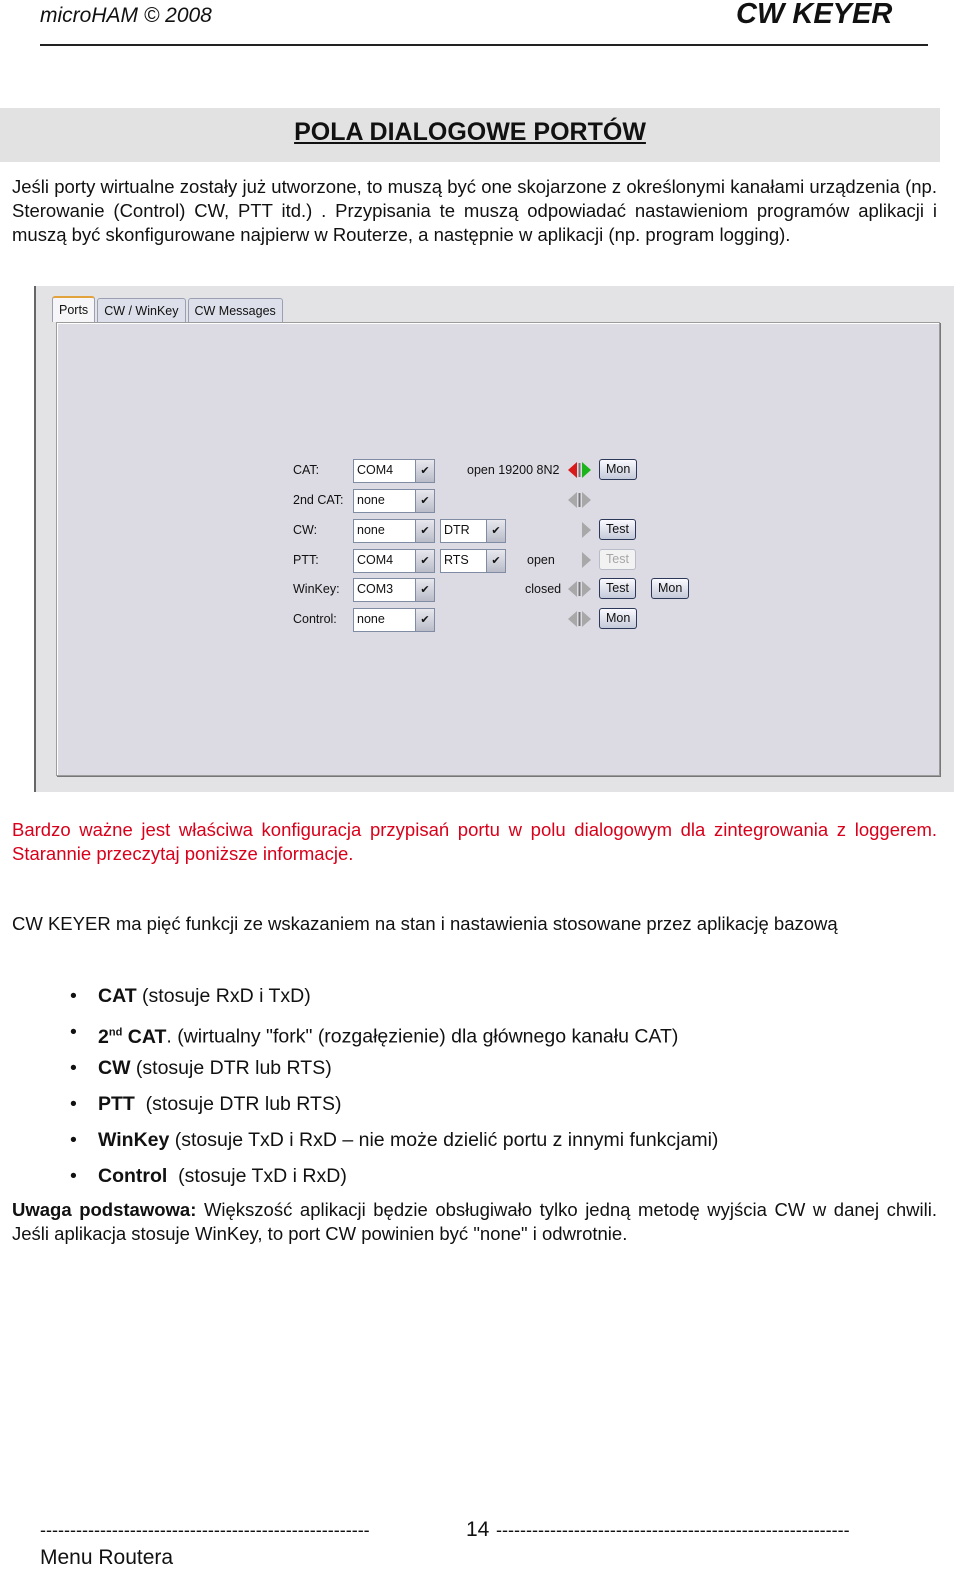 The width and height of the screenshot is (960, 1574). I want to click on second-cat-label: 2nd CAT:, so click(318, 500).